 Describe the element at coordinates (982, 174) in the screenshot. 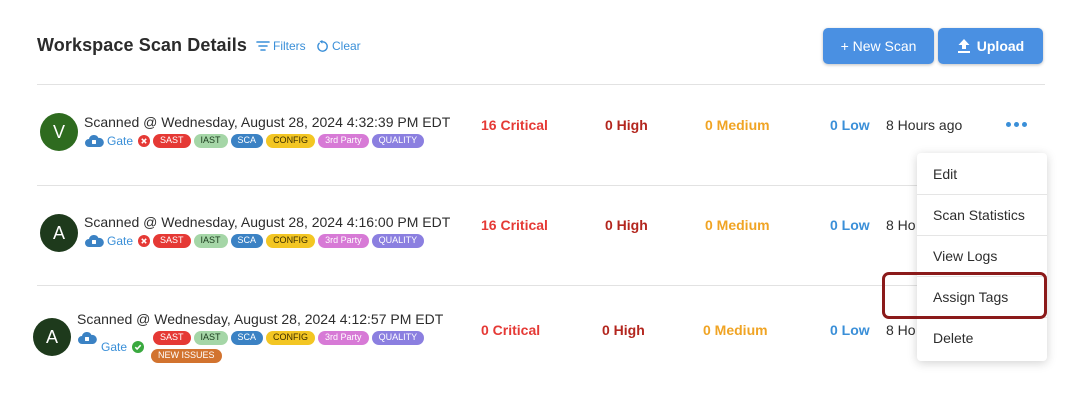

I see `menu-item-edit: Edit` at that location.